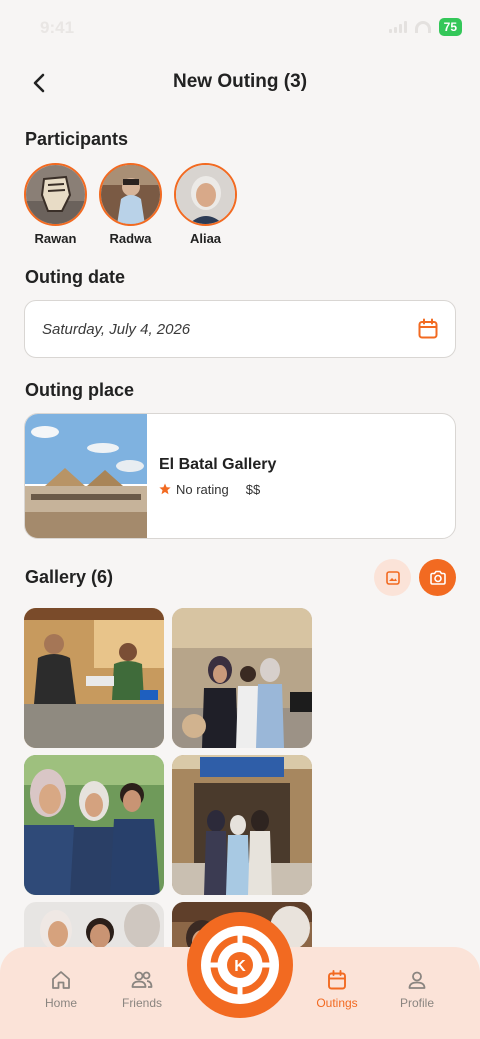  I want to click on add-image-button, so click(392, 577).